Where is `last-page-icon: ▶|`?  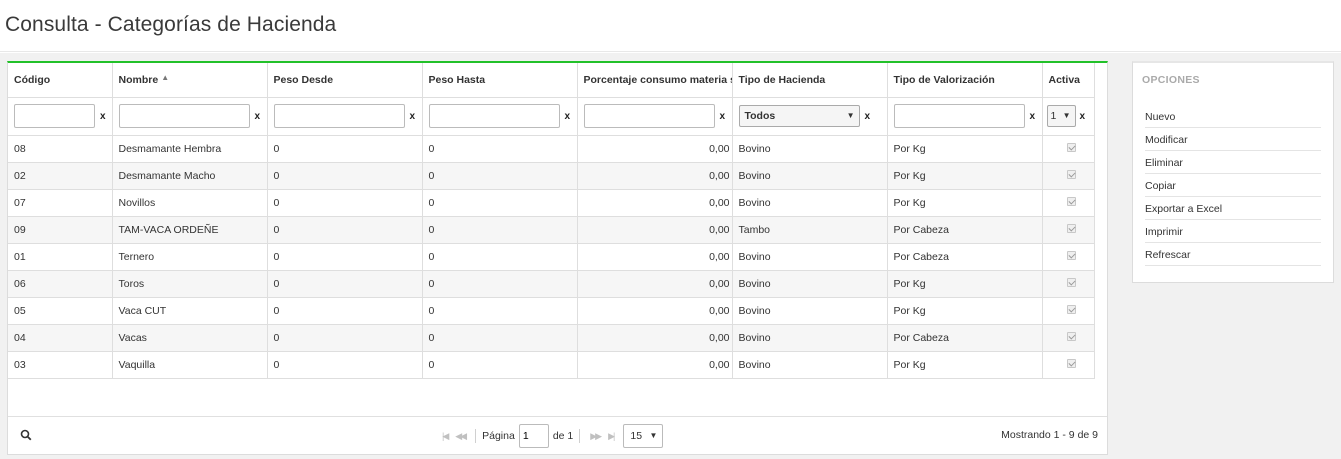 last-page-icon: ▶| is located at coordinates (611, 436).